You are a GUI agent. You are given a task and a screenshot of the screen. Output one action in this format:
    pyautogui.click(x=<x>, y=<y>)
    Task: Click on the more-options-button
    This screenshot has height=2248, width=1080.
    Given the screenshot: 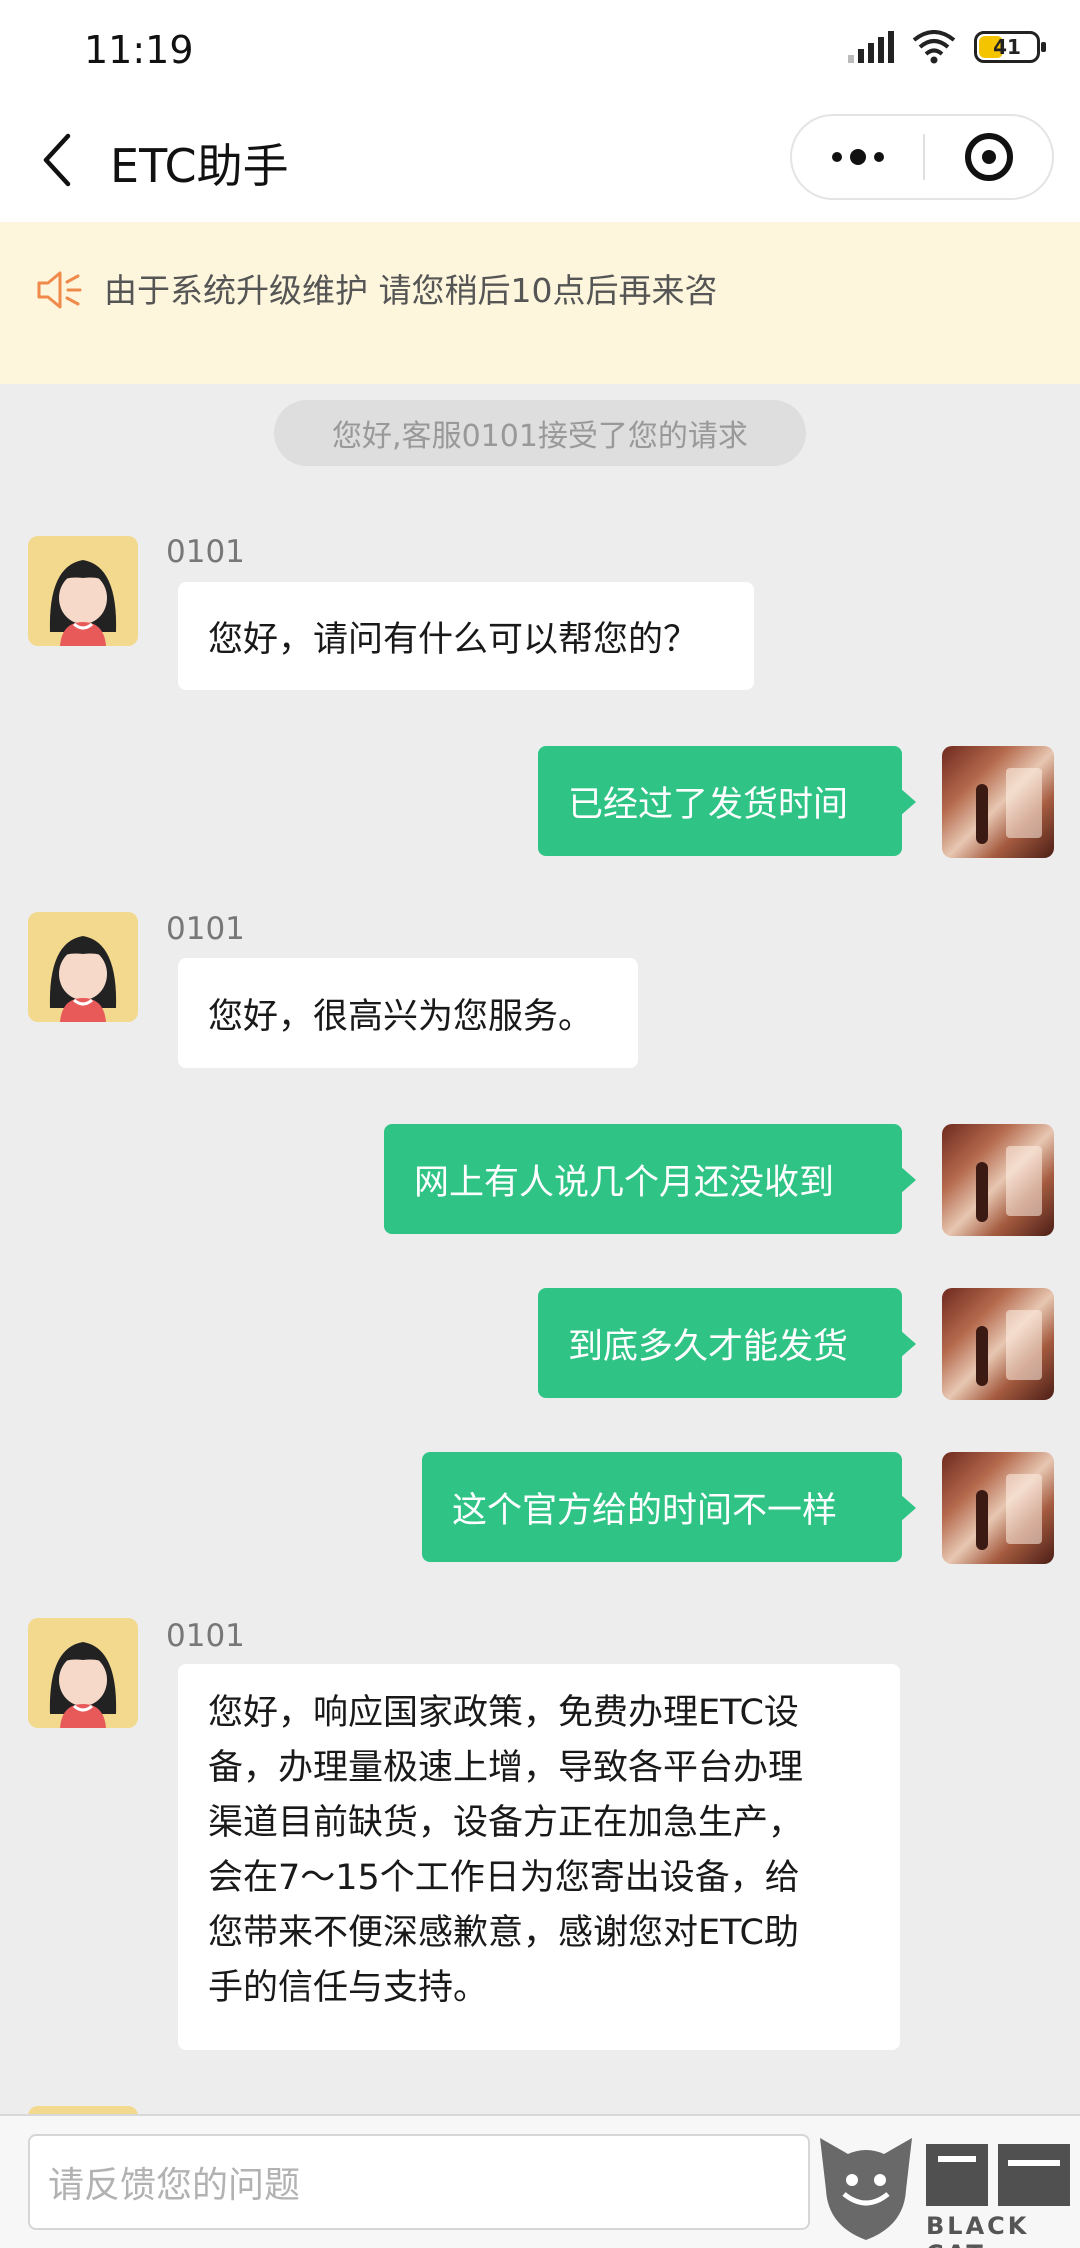 What is the action you would take?
    pyautogui.click(x=857, y=157)
    